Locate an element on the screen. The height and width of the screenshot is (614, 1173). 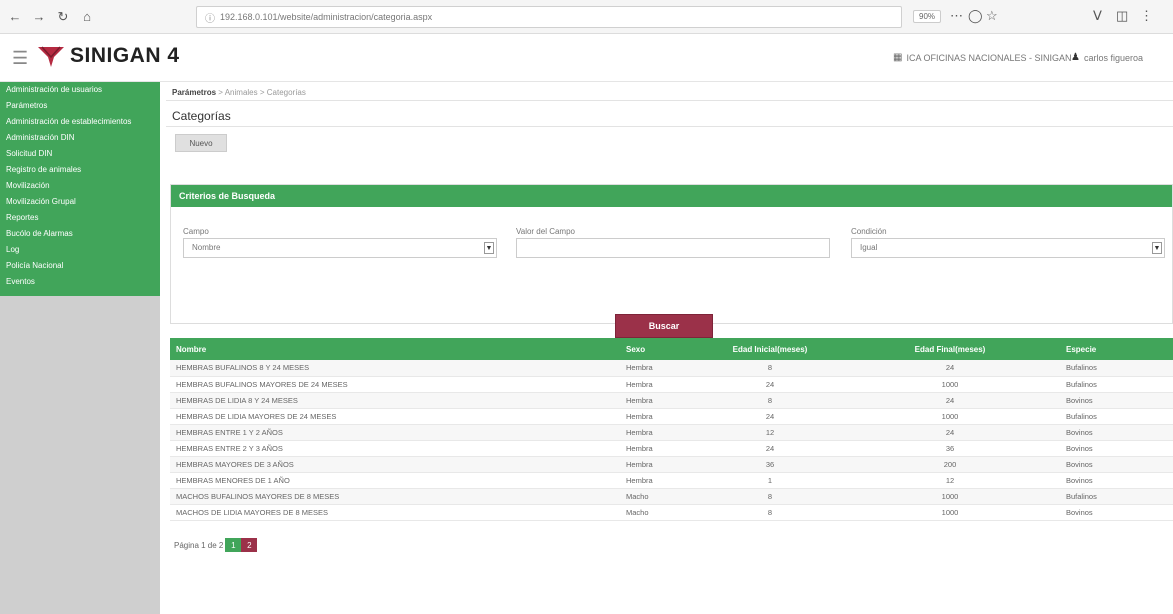
sidebar-item-movilizacion: Movilización is located at coordinates (80, 186).